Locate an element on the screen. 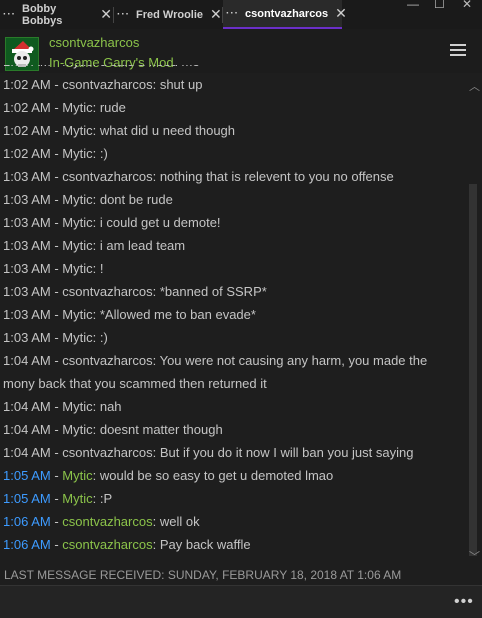 The height and width of the screenshot is (618, 482). message-text: dont be rude is located at coordinates (136, 199).